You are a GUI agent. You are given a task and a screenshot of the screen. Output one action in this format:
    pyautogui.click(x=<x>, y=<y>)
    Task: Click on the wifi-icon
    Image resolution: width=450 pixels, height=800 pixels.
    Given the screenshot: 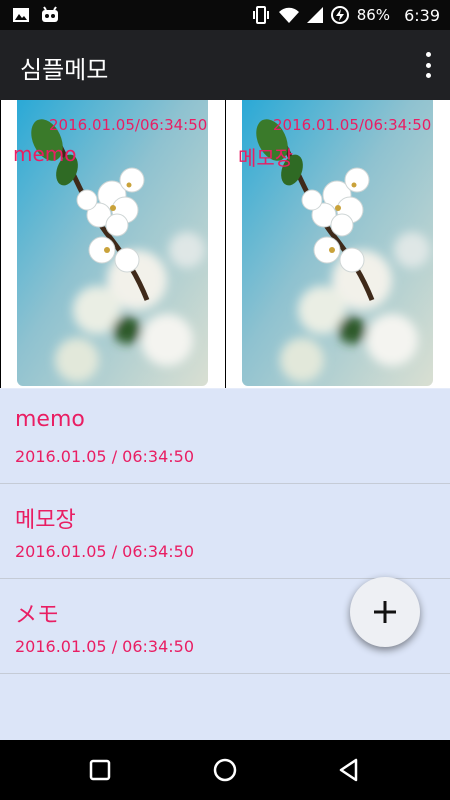 What is the action you would take?
    pyautogui.click(x=288, y=15)
    